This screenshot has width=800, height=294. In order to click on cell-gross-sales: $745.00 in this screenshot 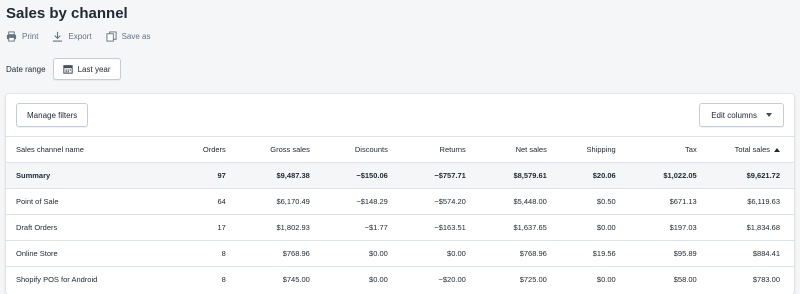, I will do `click(267, 279)`.